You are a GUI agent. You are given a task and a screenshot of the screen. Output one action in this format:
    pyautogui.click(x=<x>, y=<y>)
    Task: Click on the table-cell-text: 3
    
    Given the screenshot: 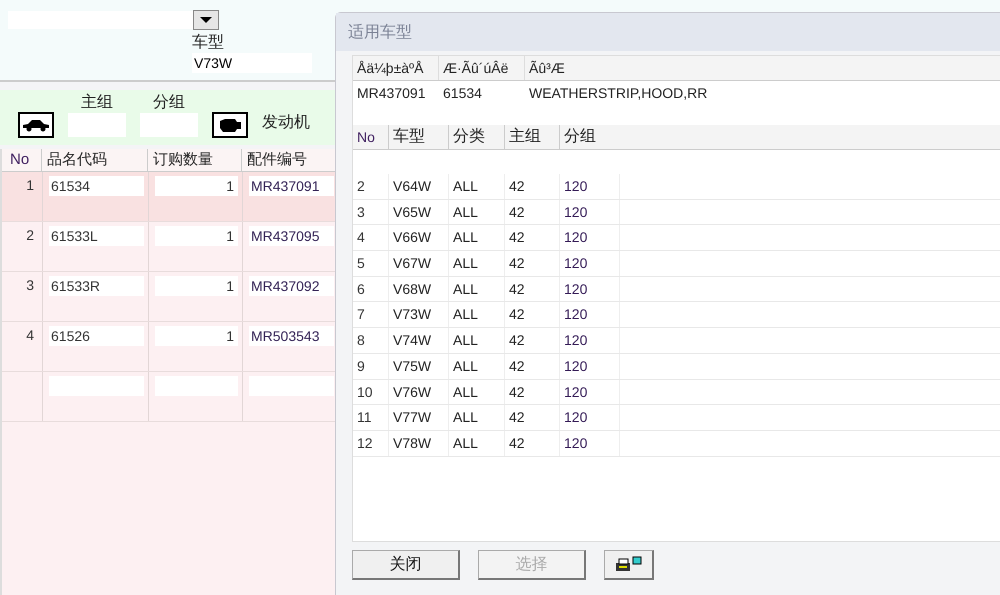 What is the action you would take?
    pyautogui.click(x=30, y=285)
    